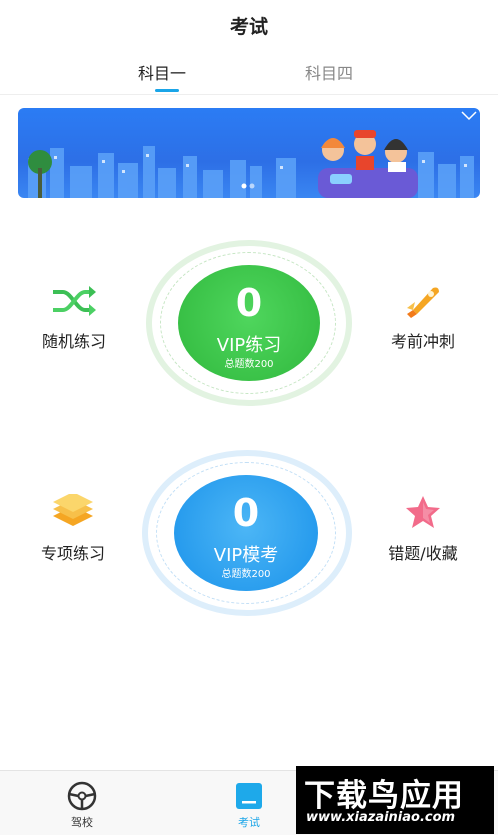 The height and width of the screenshot is (835, 498). Describe the element at coordinates (246, 555) in the screenshot. I see `vip-exam-label: VIP模考` at that location.